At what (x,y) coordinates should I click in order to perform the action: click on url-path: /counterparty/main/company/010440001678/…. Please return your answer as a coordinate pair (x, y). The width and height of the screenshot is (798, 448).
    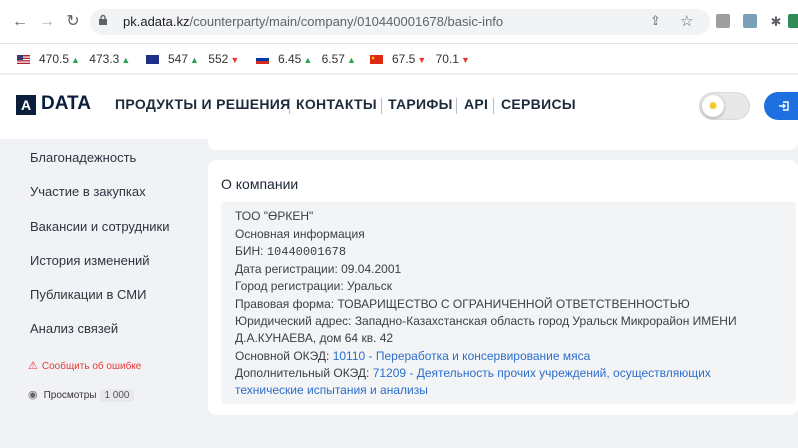
    Looking at the image, I should click on (346, 21).